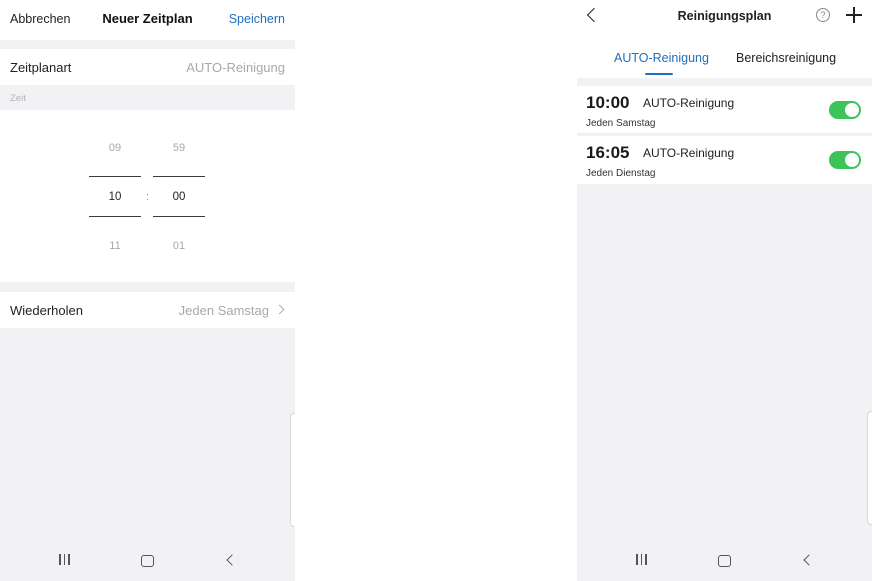 The width and height of the screenshot is (872, 581). What do you see at coordinates (724, 20) in the screenshot?
I see `header-bar: Reinigungsplan ?` at bounding box center [724, 20].